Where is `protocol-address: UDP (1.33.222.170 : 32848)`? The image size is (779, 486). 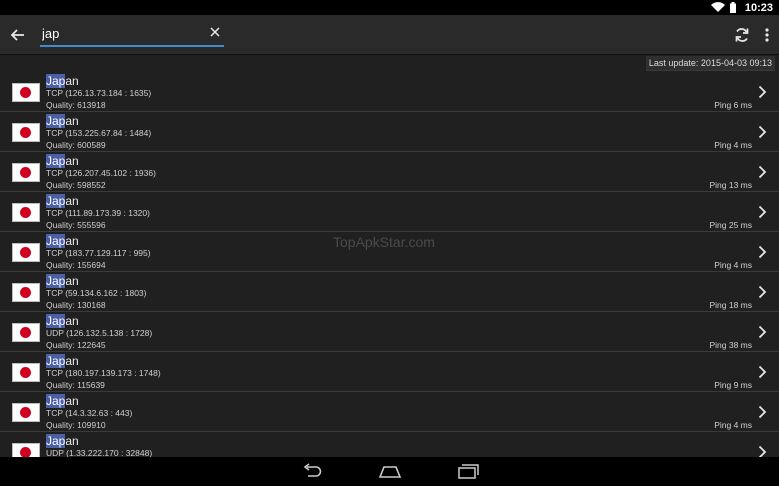 protocol-address: UDP (1.33.222.170 : 32848) is located at coordinates (99, 452).